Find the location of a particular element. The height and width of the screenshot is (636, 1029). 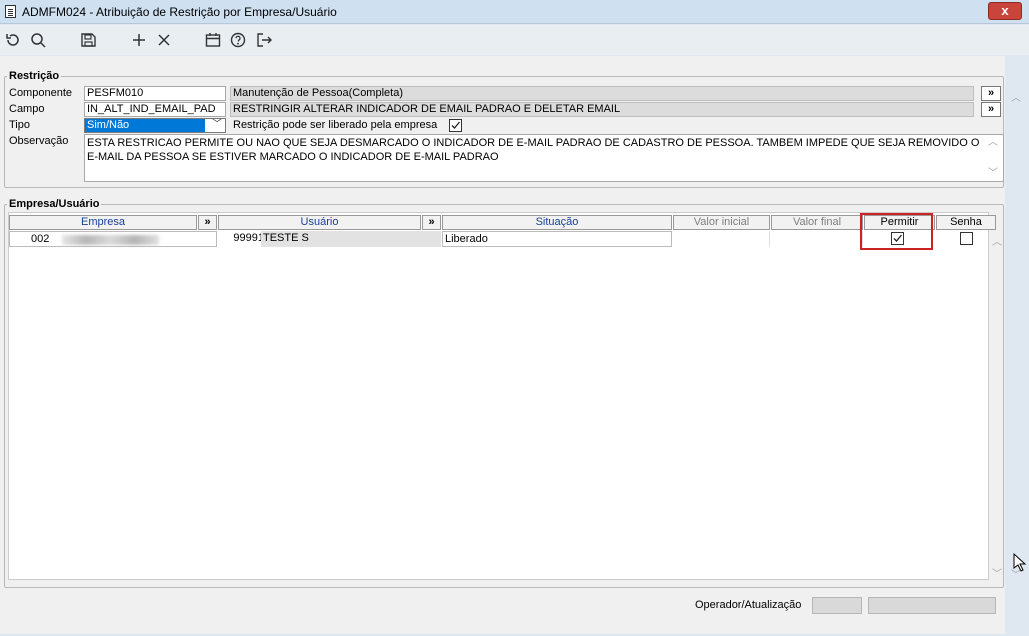

column-header-senha: Senha is located at coordinates (966, 222).